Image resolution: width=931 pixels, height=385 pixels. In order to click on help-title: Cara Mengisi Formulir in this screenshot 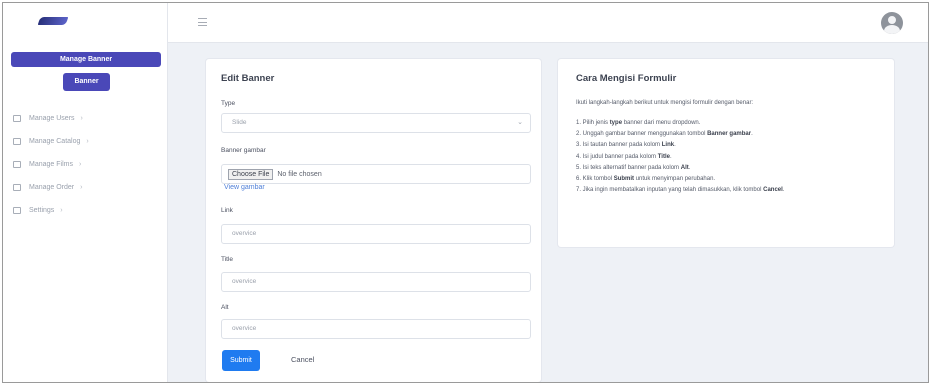, I will do `click(626, 78)`.